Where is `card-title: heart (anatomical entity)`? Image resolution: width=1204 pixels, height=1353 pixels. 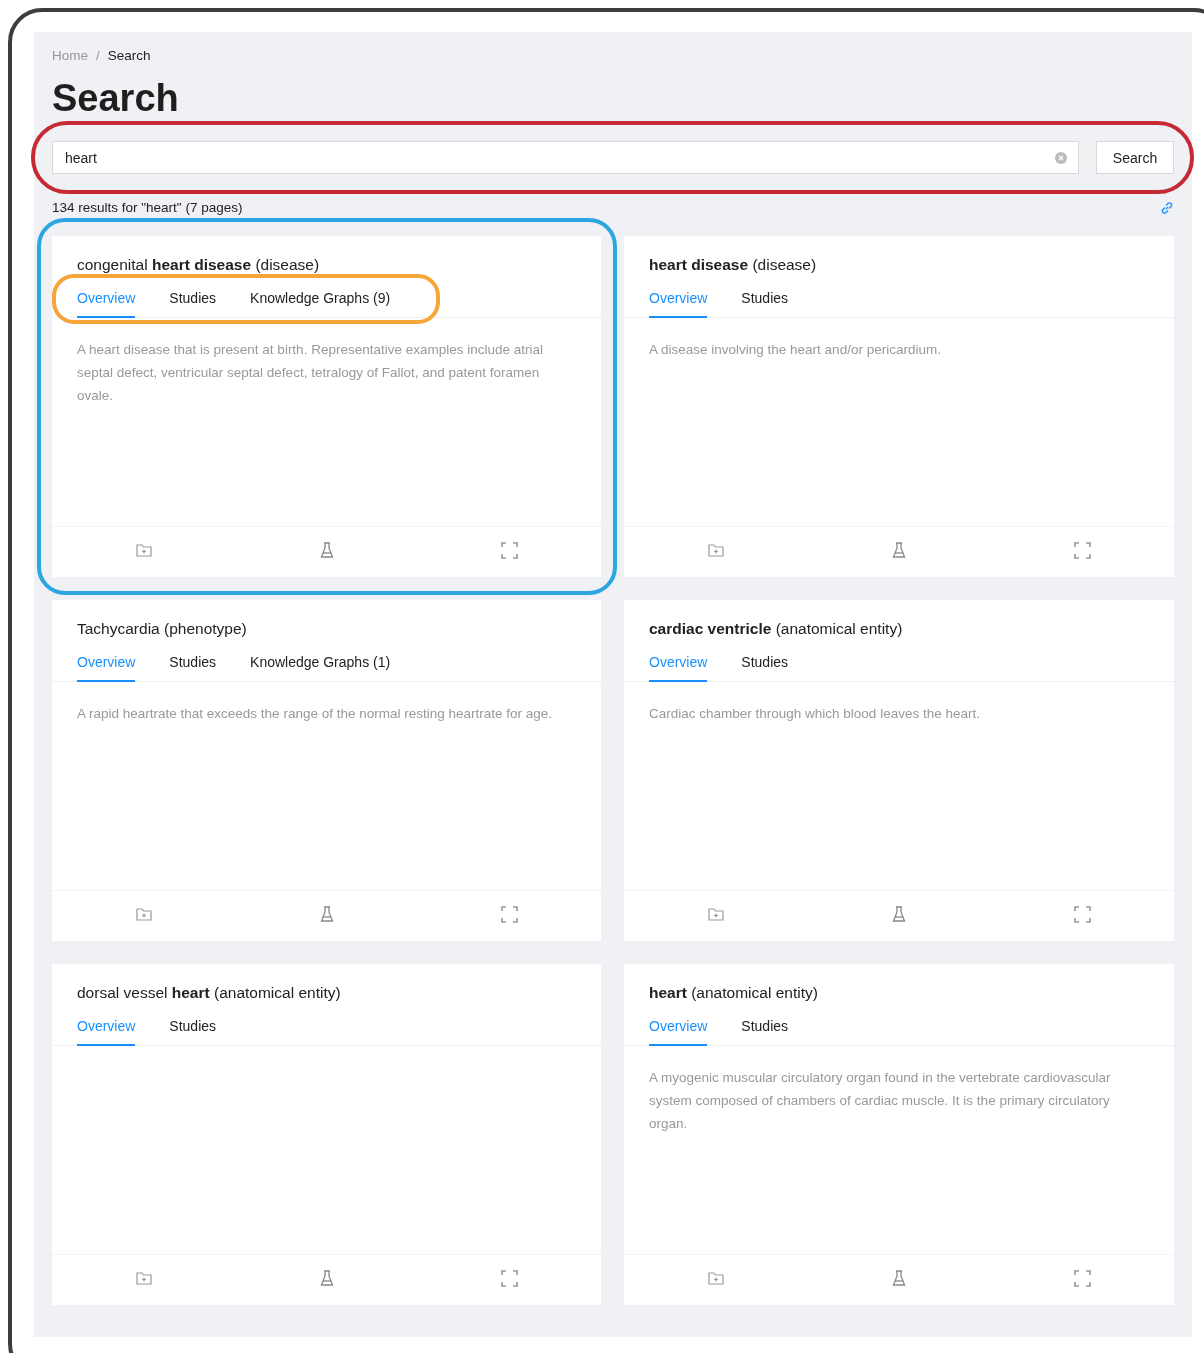 card-title: heart (anatomical entity) is located at coordinates (733, 992).